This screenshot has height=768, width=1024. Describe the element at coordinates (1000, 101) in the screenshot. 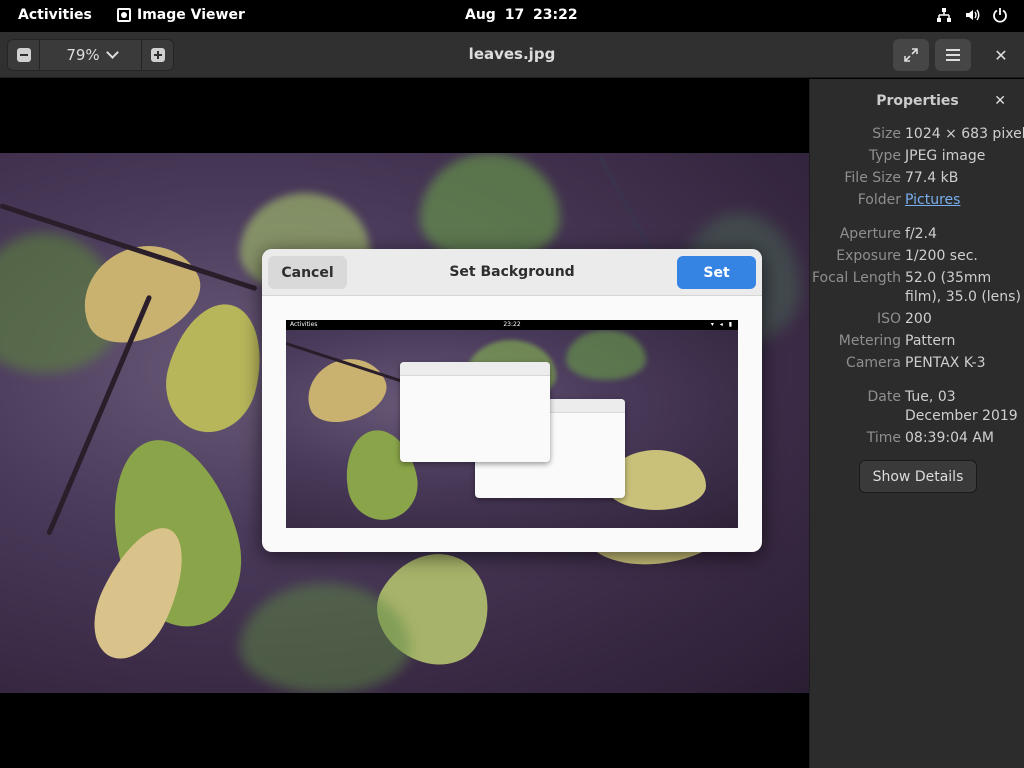

I see `close-properties-button: ✕` at that location.